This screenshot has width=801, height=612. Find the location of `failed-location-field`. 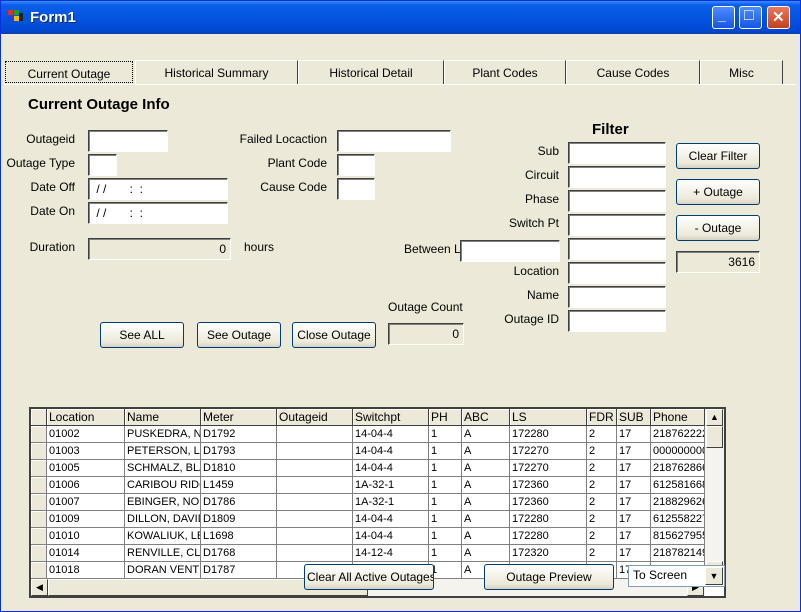

failed-location-field is located at coordinates (394, 141).